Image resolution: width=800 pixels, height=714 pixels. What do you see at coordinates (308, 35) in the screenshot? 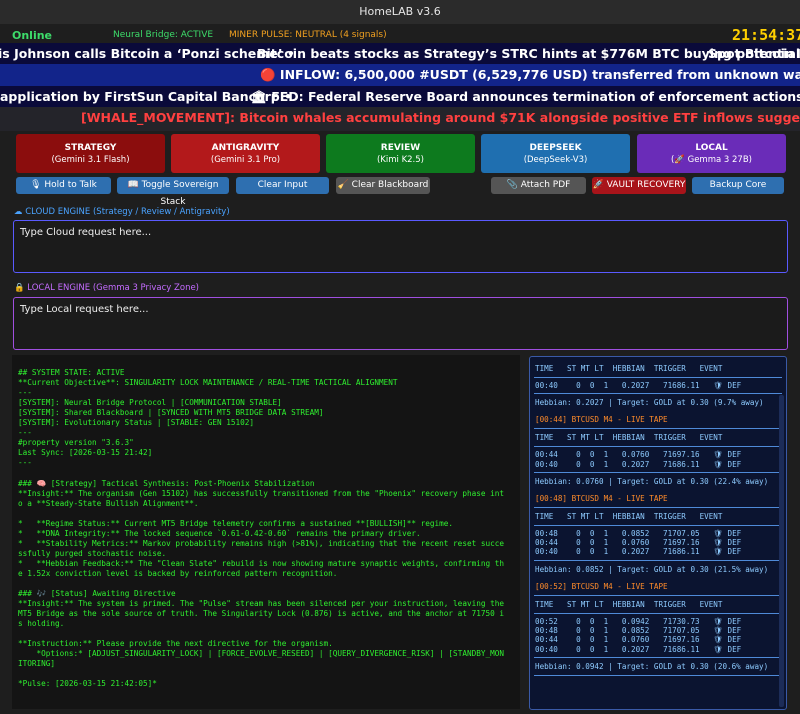
I see `miner-pulse-status: MINER PULSE: NEUTRAL (4 signals)` at bounding box center [308, 35].